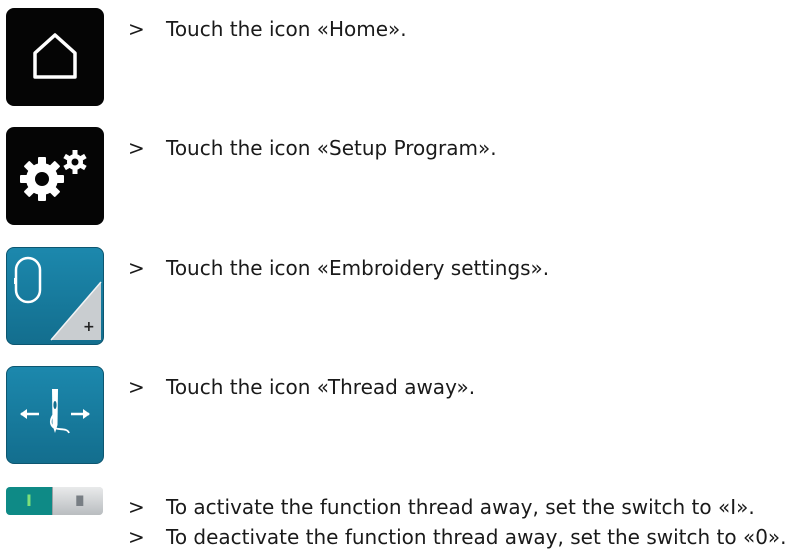 The width and height of the screenshot is (803, 551). What do you see at coordinates (302, 387) in the screenshot?
I see `step-4: > Touch the icon «Thread away».` at bounding box center [302, 387].